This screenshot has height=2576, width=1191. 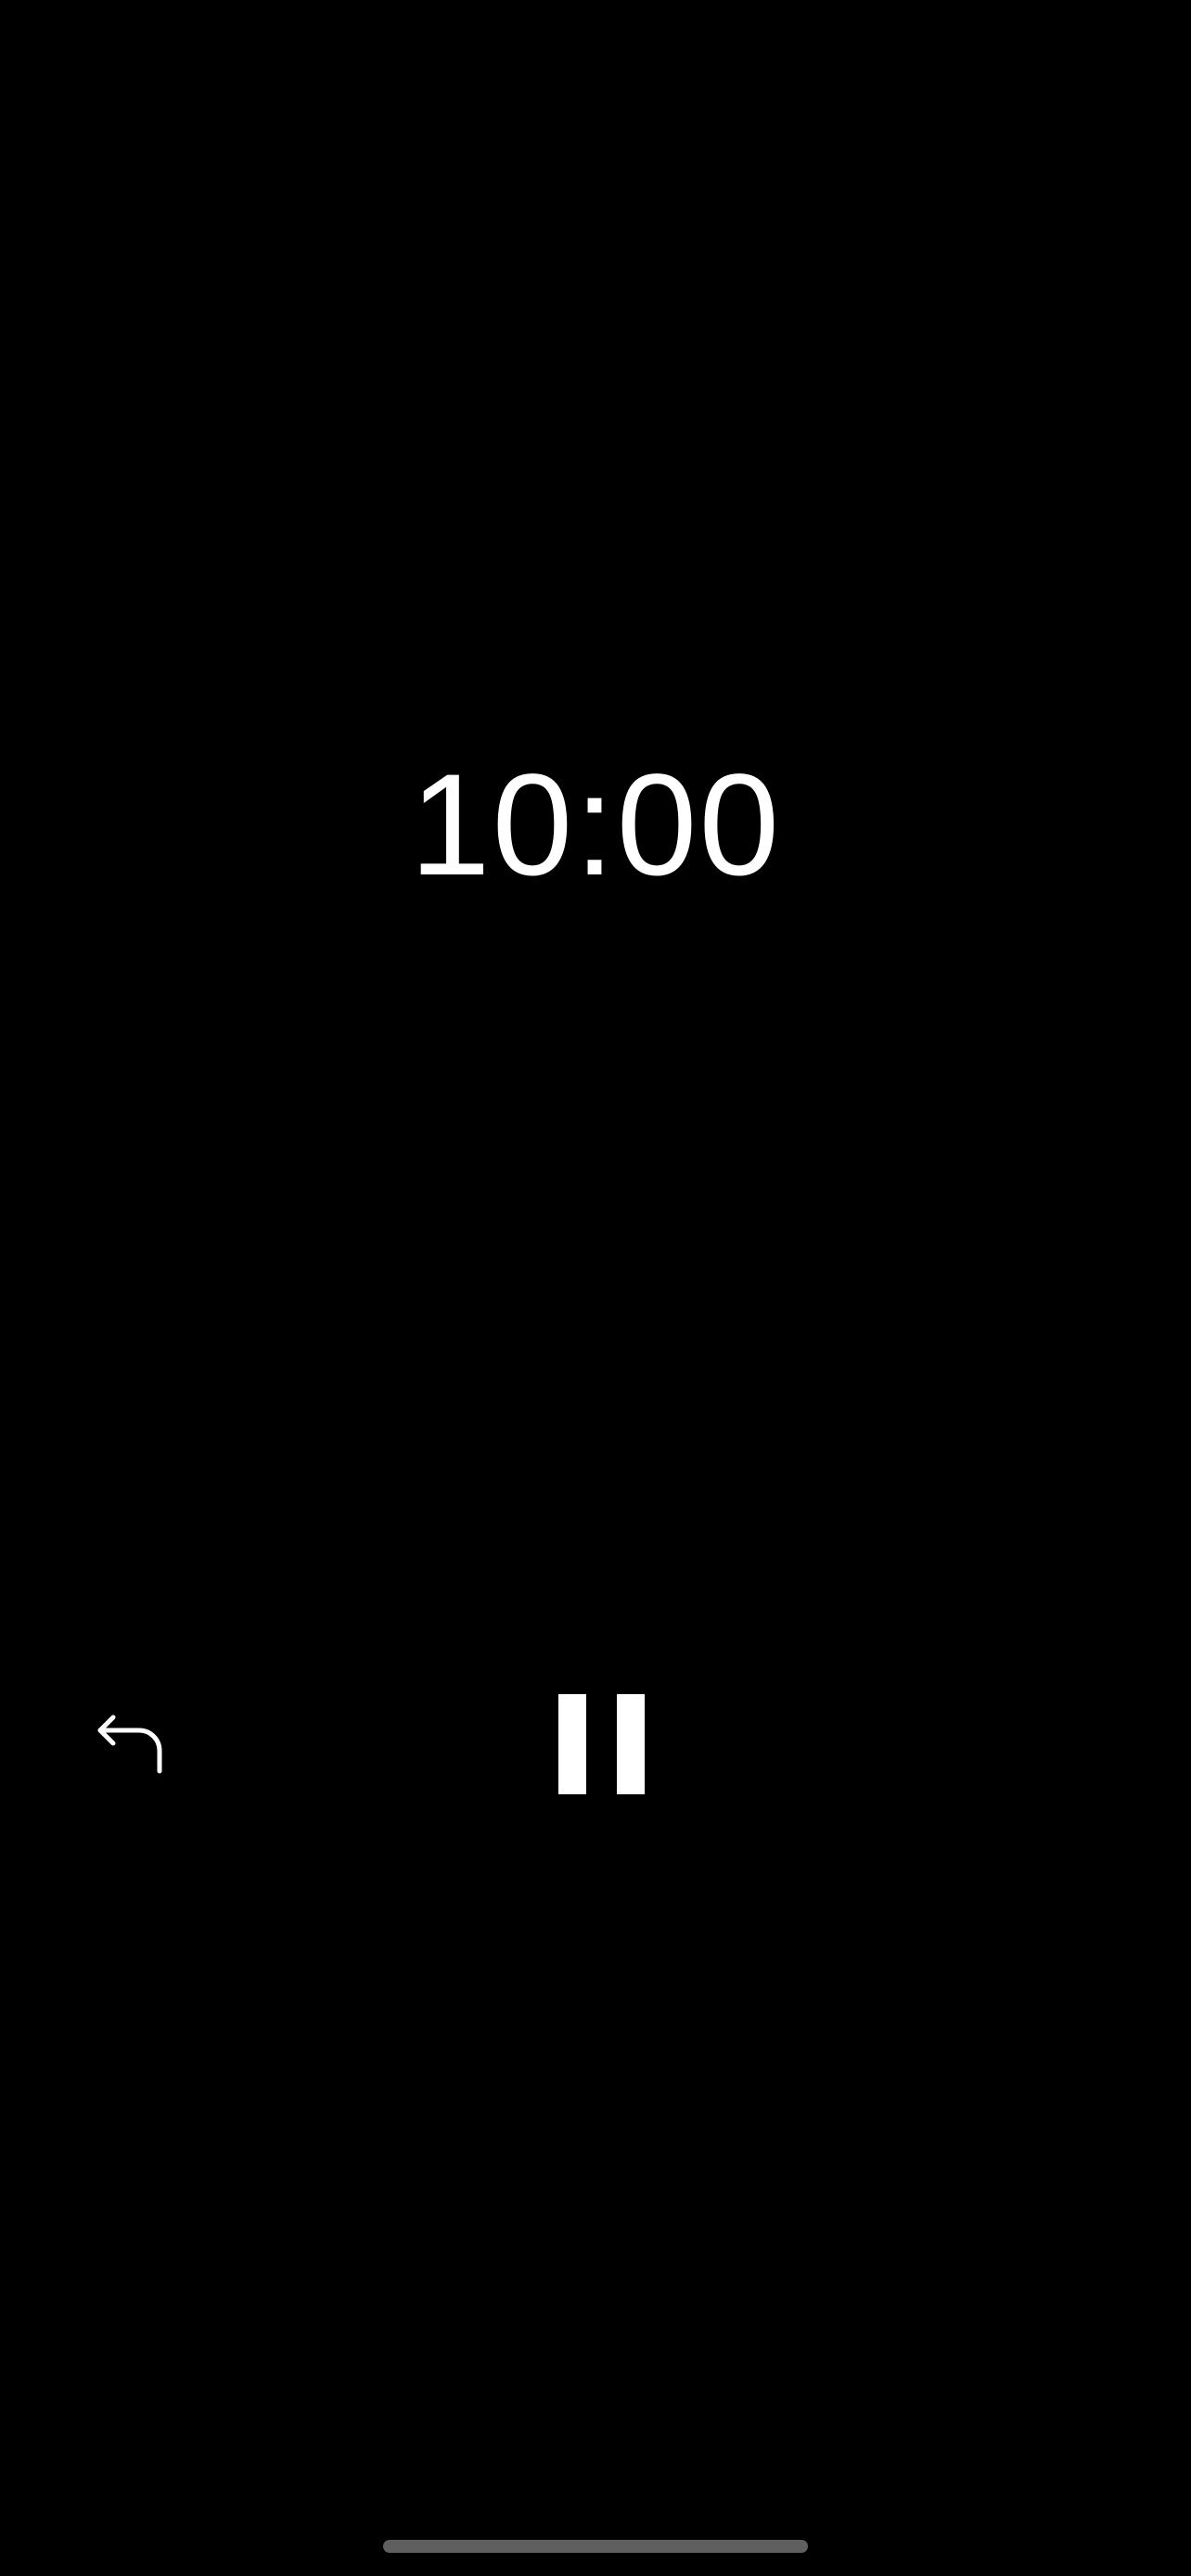 I want to click on timer-display: 10:00, so click(x=595, y=826).